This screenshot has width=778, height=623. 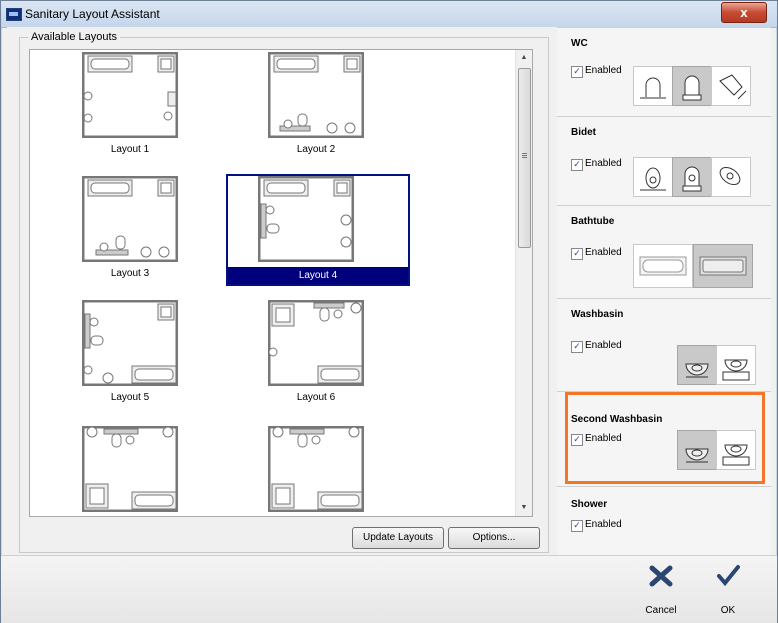 What do you see at coordinates (731, 86) in the screenshot?
I see `wc-side-icon` at bounding box center [731, 86].